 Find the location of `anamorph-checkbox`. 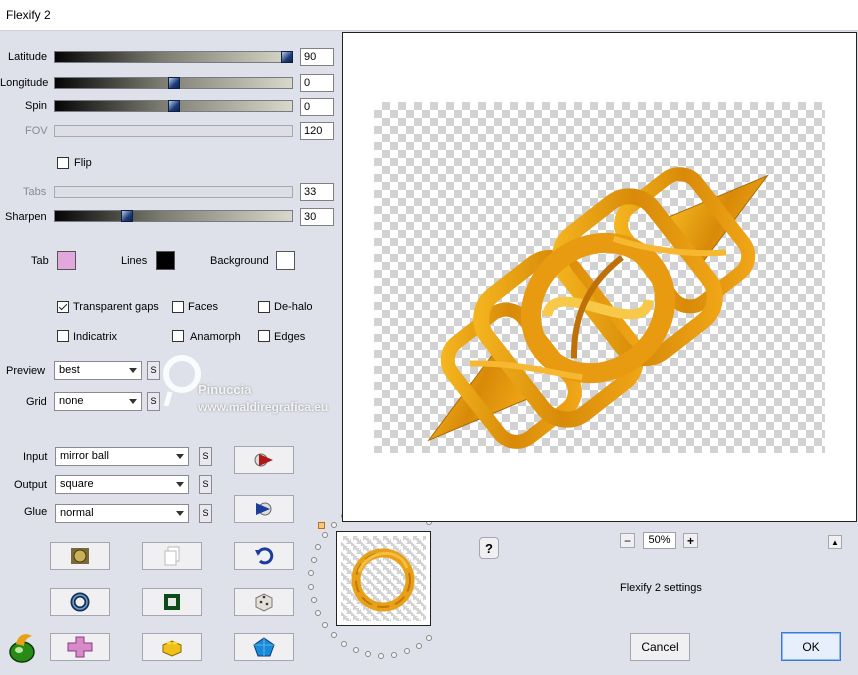

anamorph-checkbox is located at coordinates (178, 336).